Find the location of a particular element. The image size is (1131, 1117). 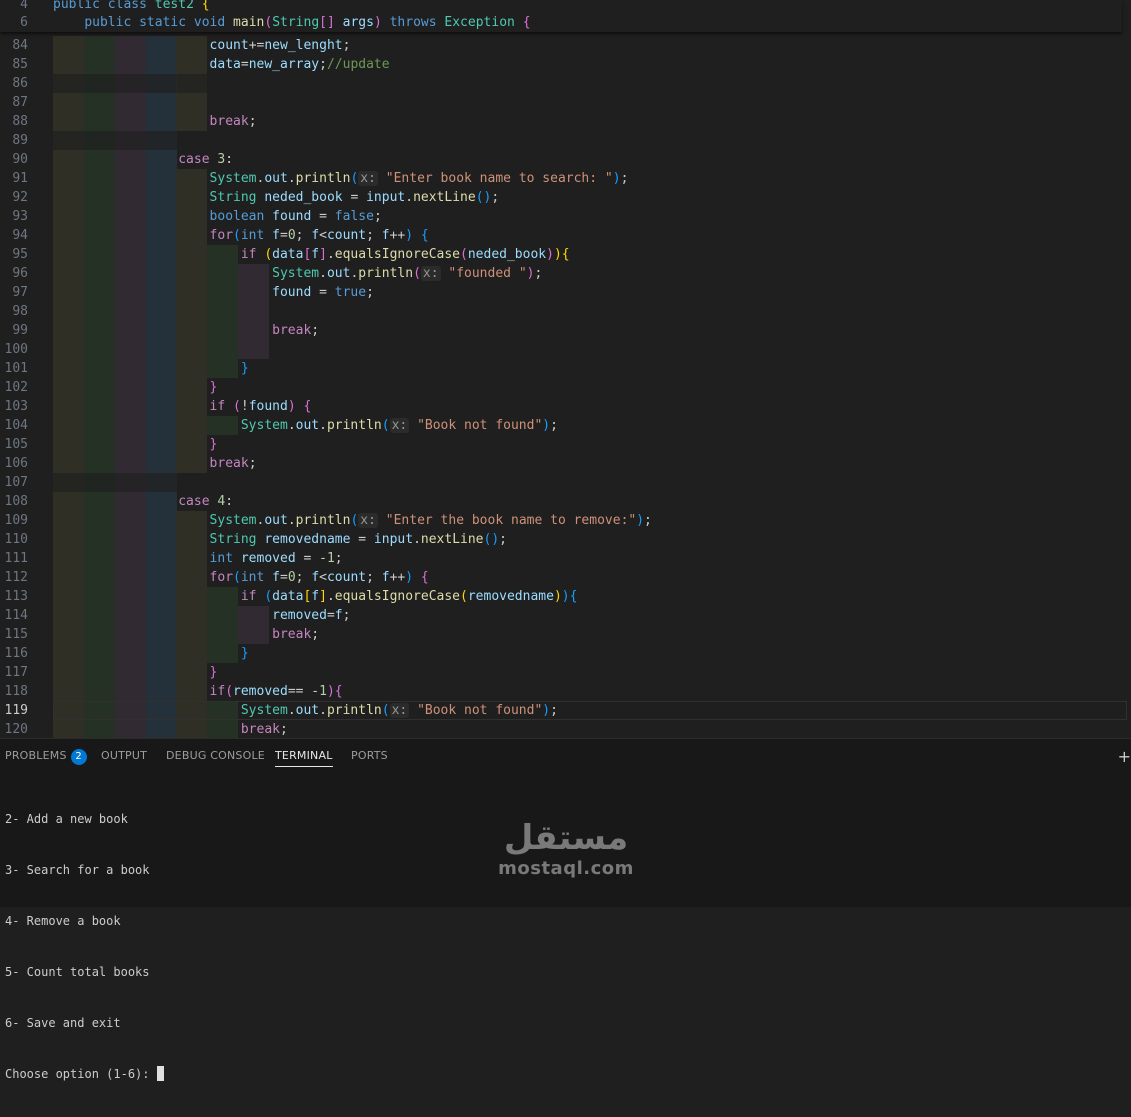

code-token: println is located at coordinates (323, 520).